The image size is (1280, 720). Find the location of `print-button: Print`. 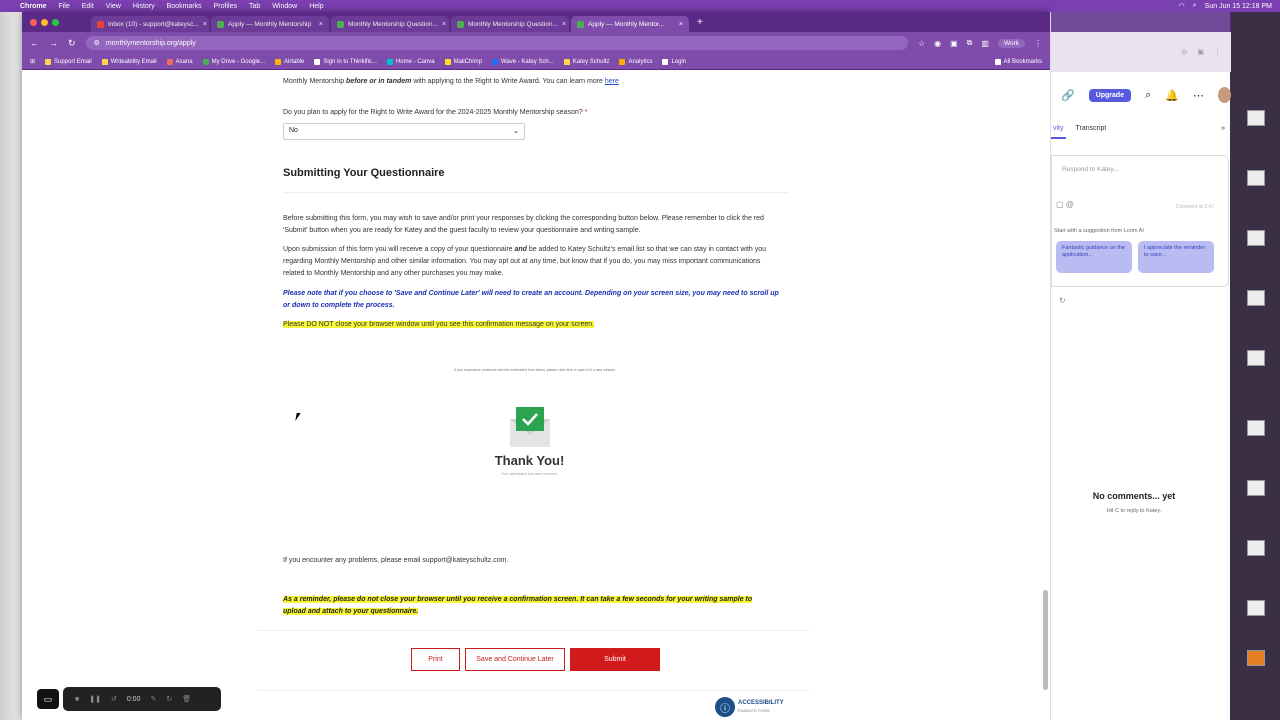

print-button: Print is located at coordinates (435, 659).